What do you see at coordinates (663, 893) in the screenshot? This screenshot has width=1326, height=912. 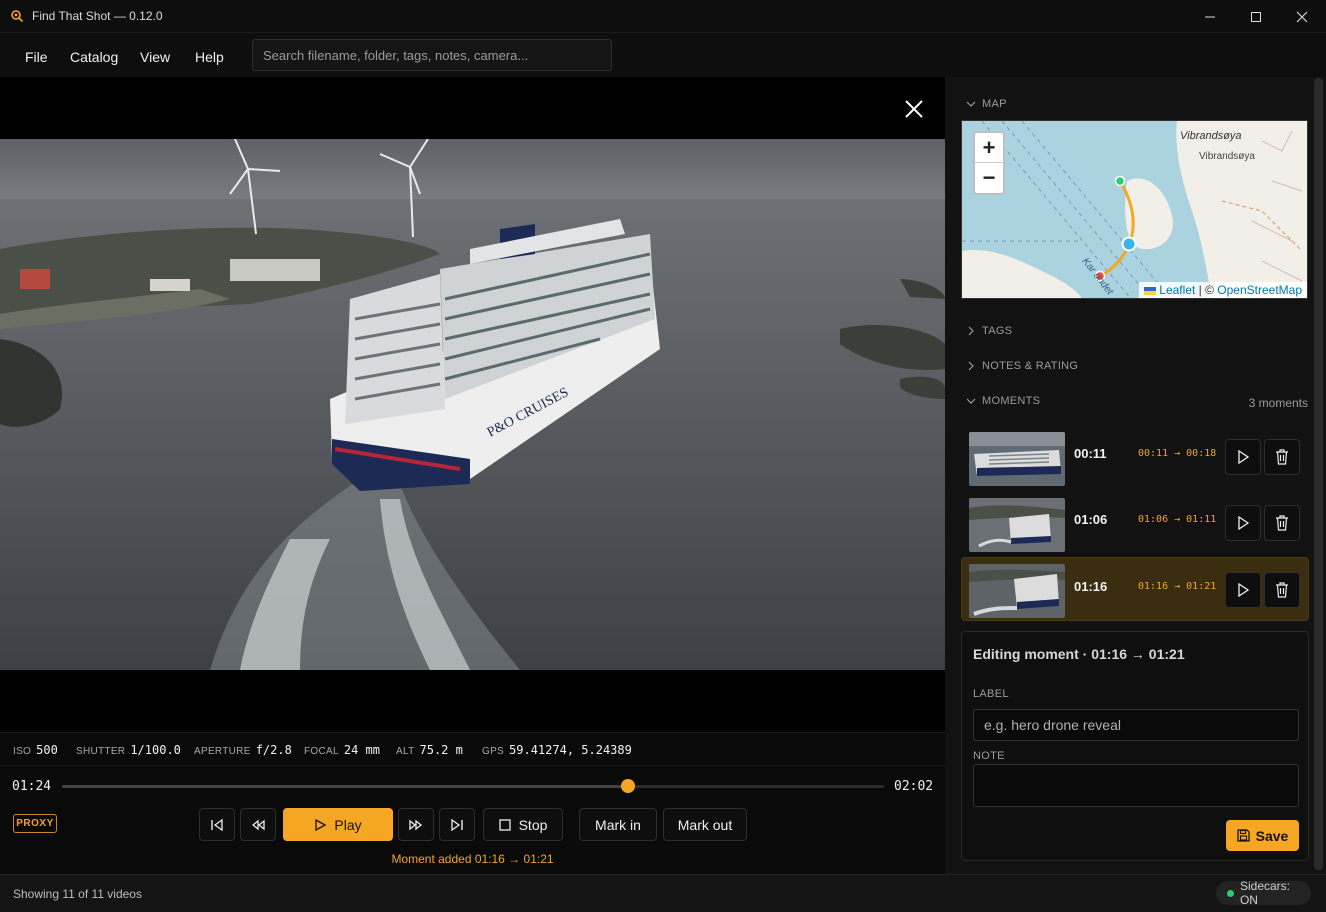 I see `status-bar: Showing 11 of 11 videos` at bounding box center [663, 893].